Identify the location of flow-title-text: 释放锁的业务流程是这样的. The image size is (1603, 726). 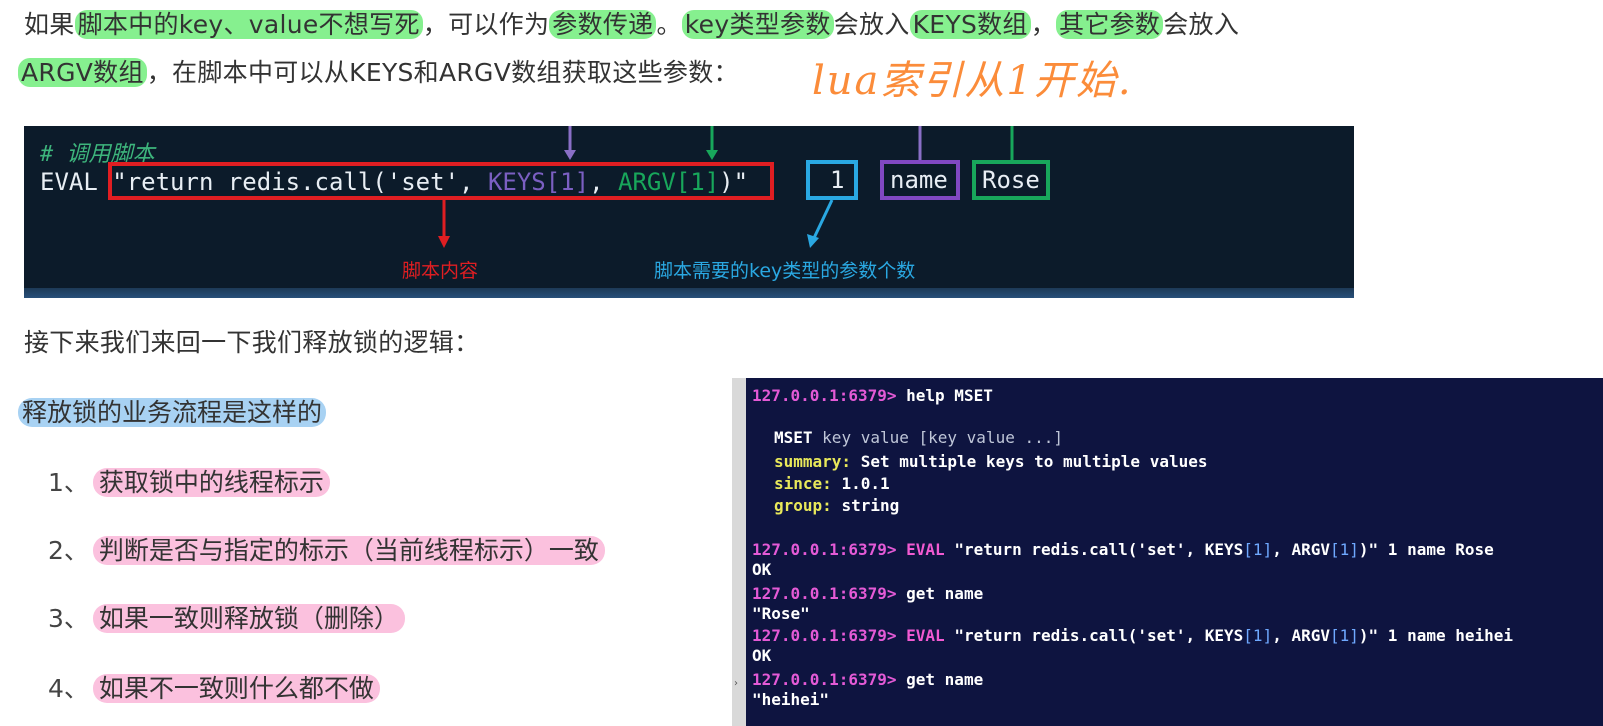
(172, 412).